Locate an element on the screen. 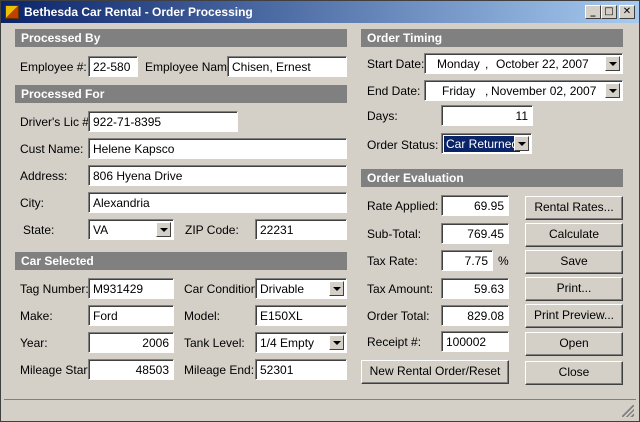 The width and height of the screenshot is (640, 422). tag-number-field: M931429 is located at coordinates (131, 288).